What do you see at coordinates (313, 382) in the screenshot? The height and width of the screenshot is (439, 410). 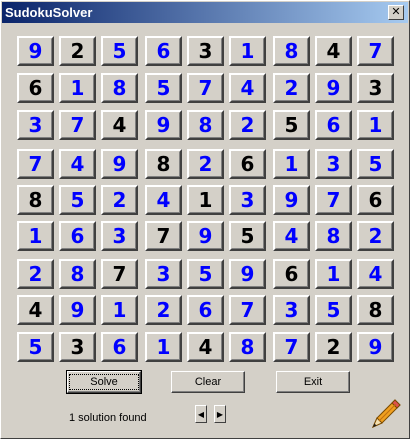 I see `exit-button: Exit` at bounding box center [313, 382].